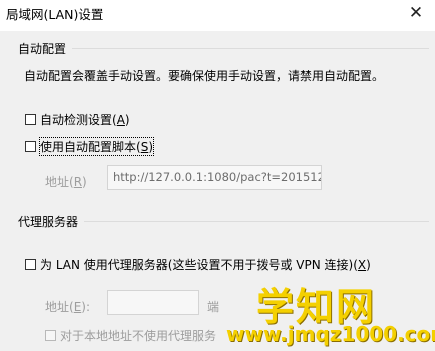 The height and width of the screenshot is (351, 435). What do you see at coordinates (59, 307) in the screenshot?
I see `proxy-address-label-text: 地址(` at bounding box center [59, 307].